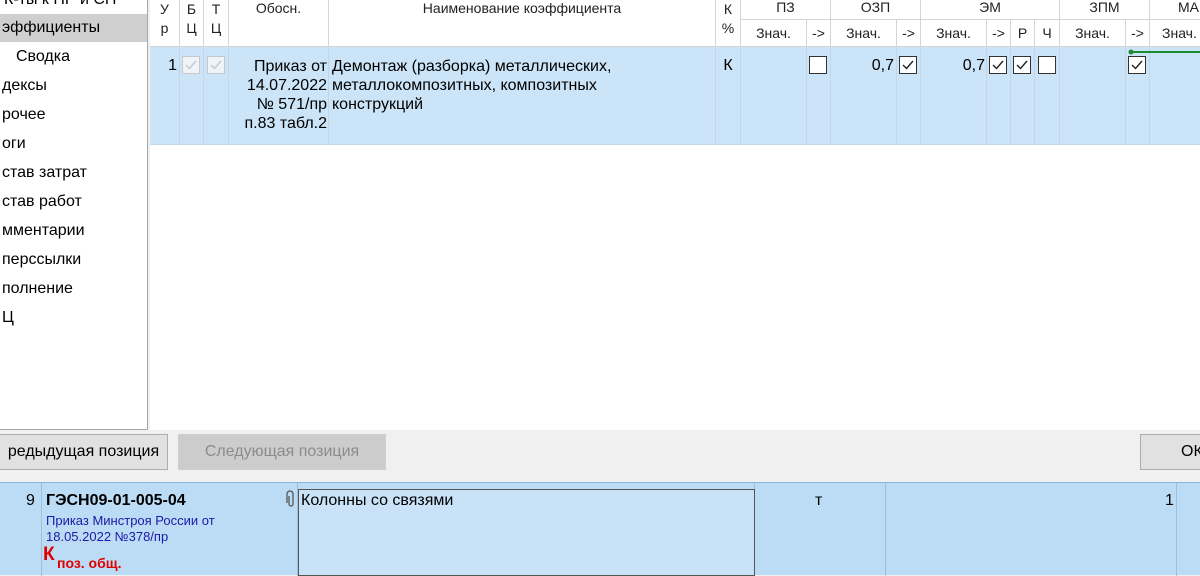 The height and width of the screenshot is (576, 1200). Describe the element at coordinates (876, 10) in the screenshot. I see `col-group-ozp: ОЗП` at that location.